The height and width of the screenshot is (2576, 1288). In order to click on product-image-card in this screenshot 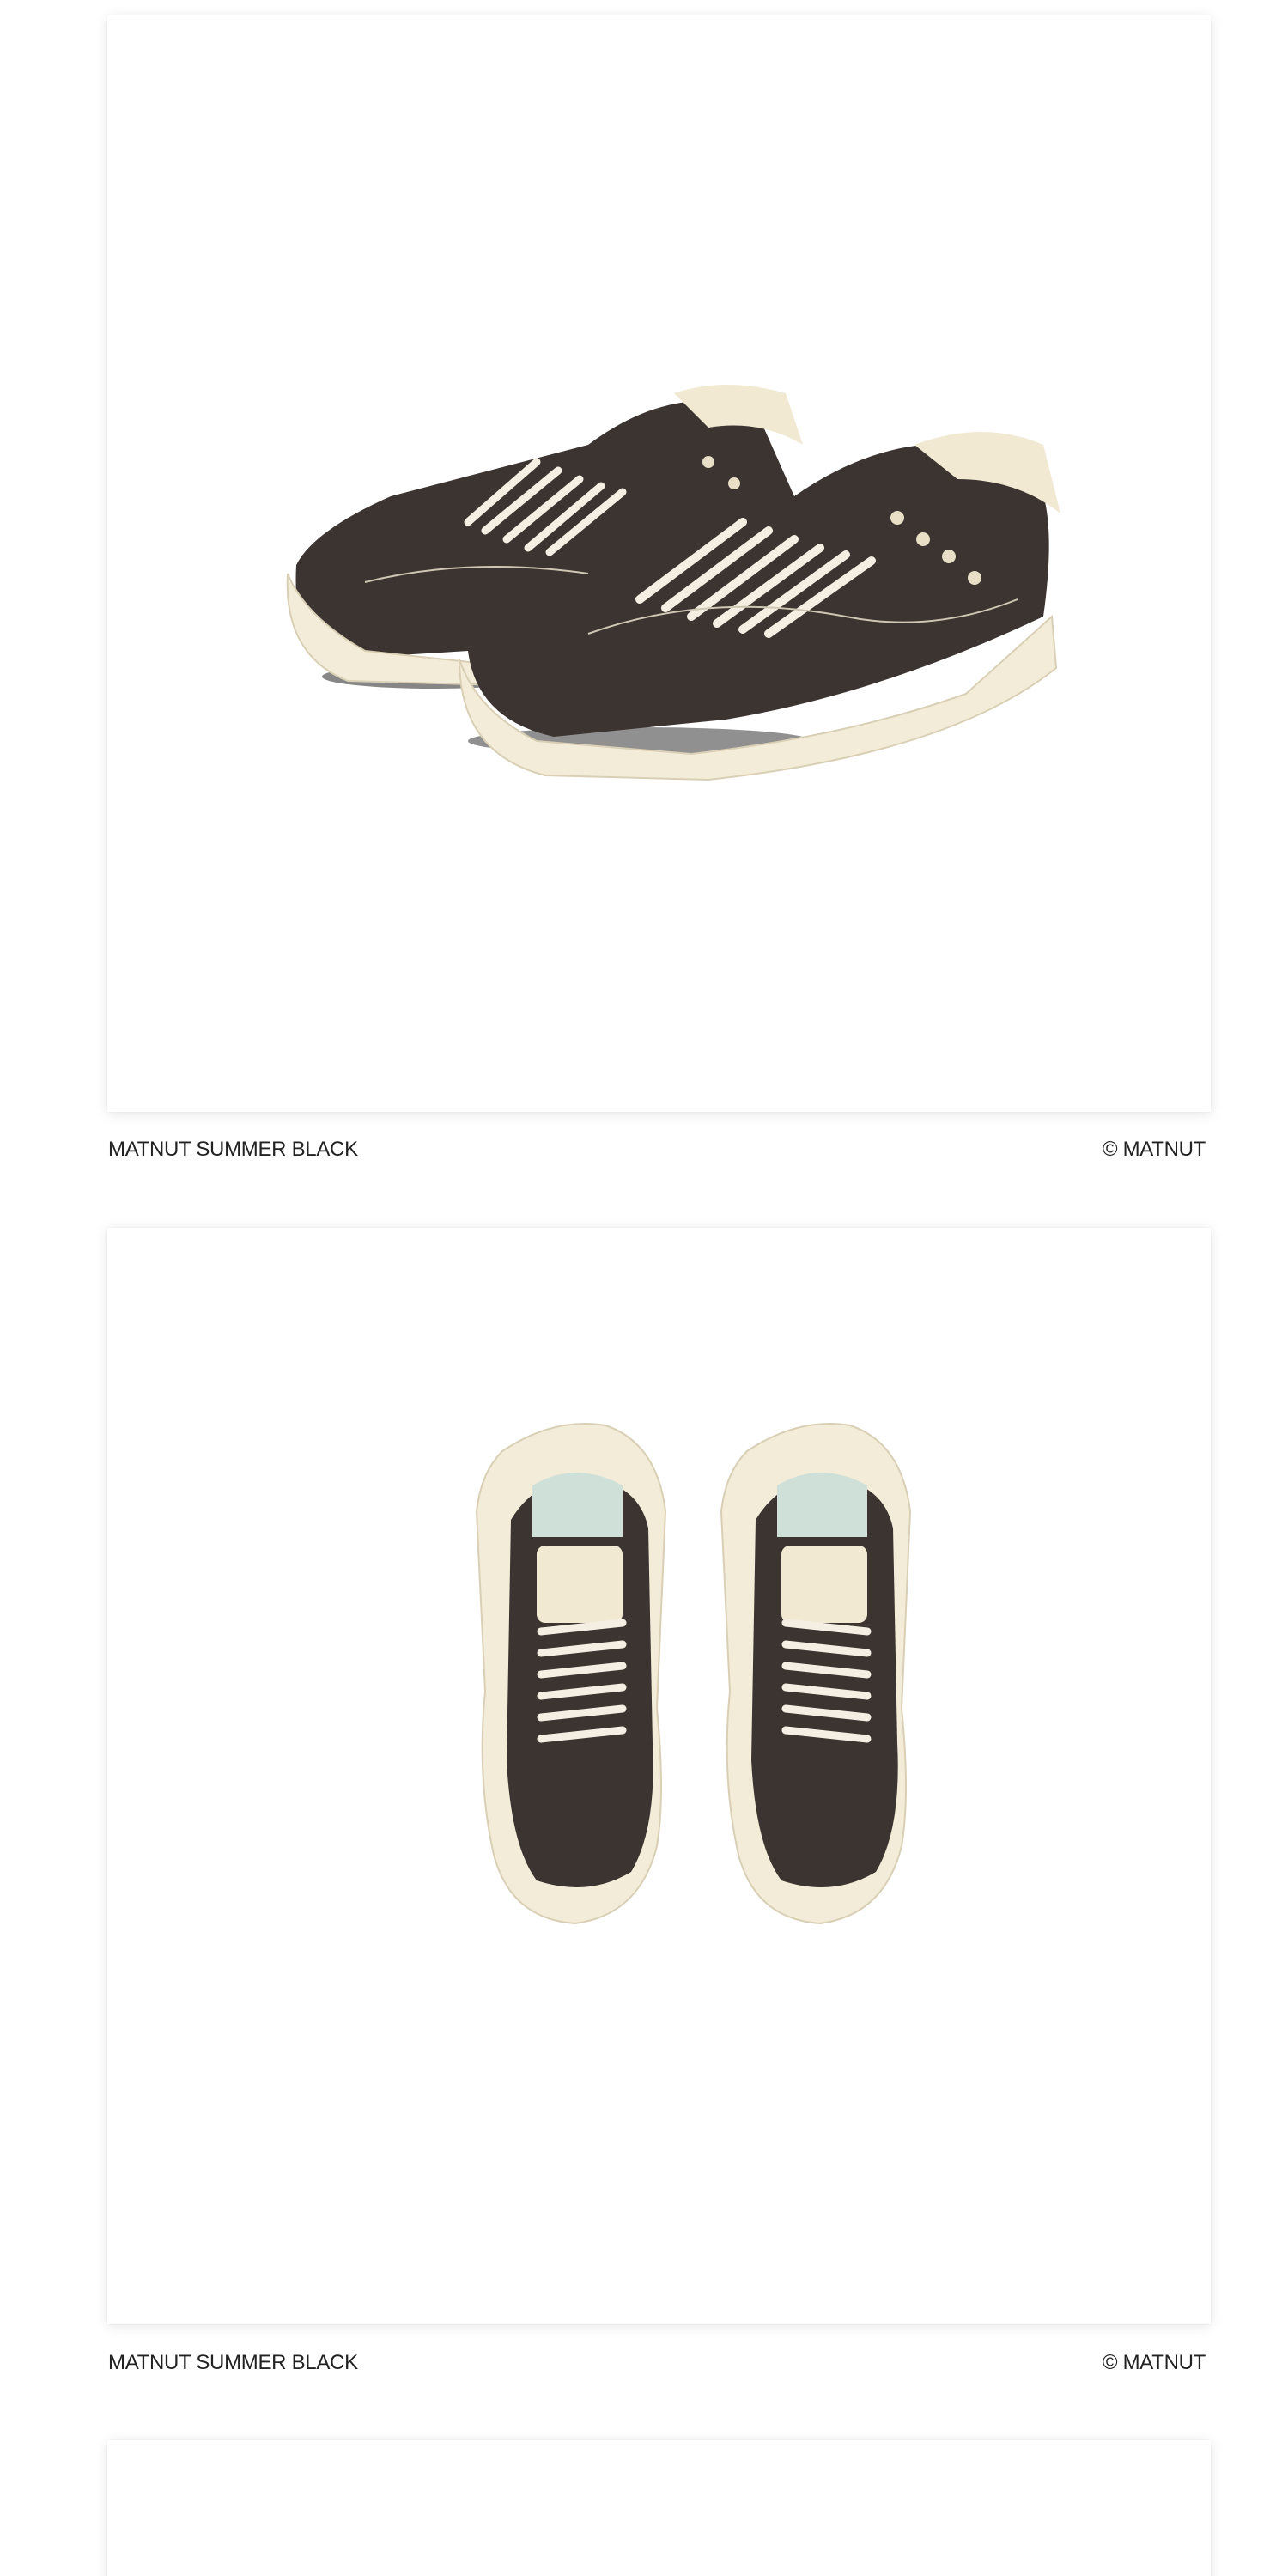, I will do `click(659, 2508)`.